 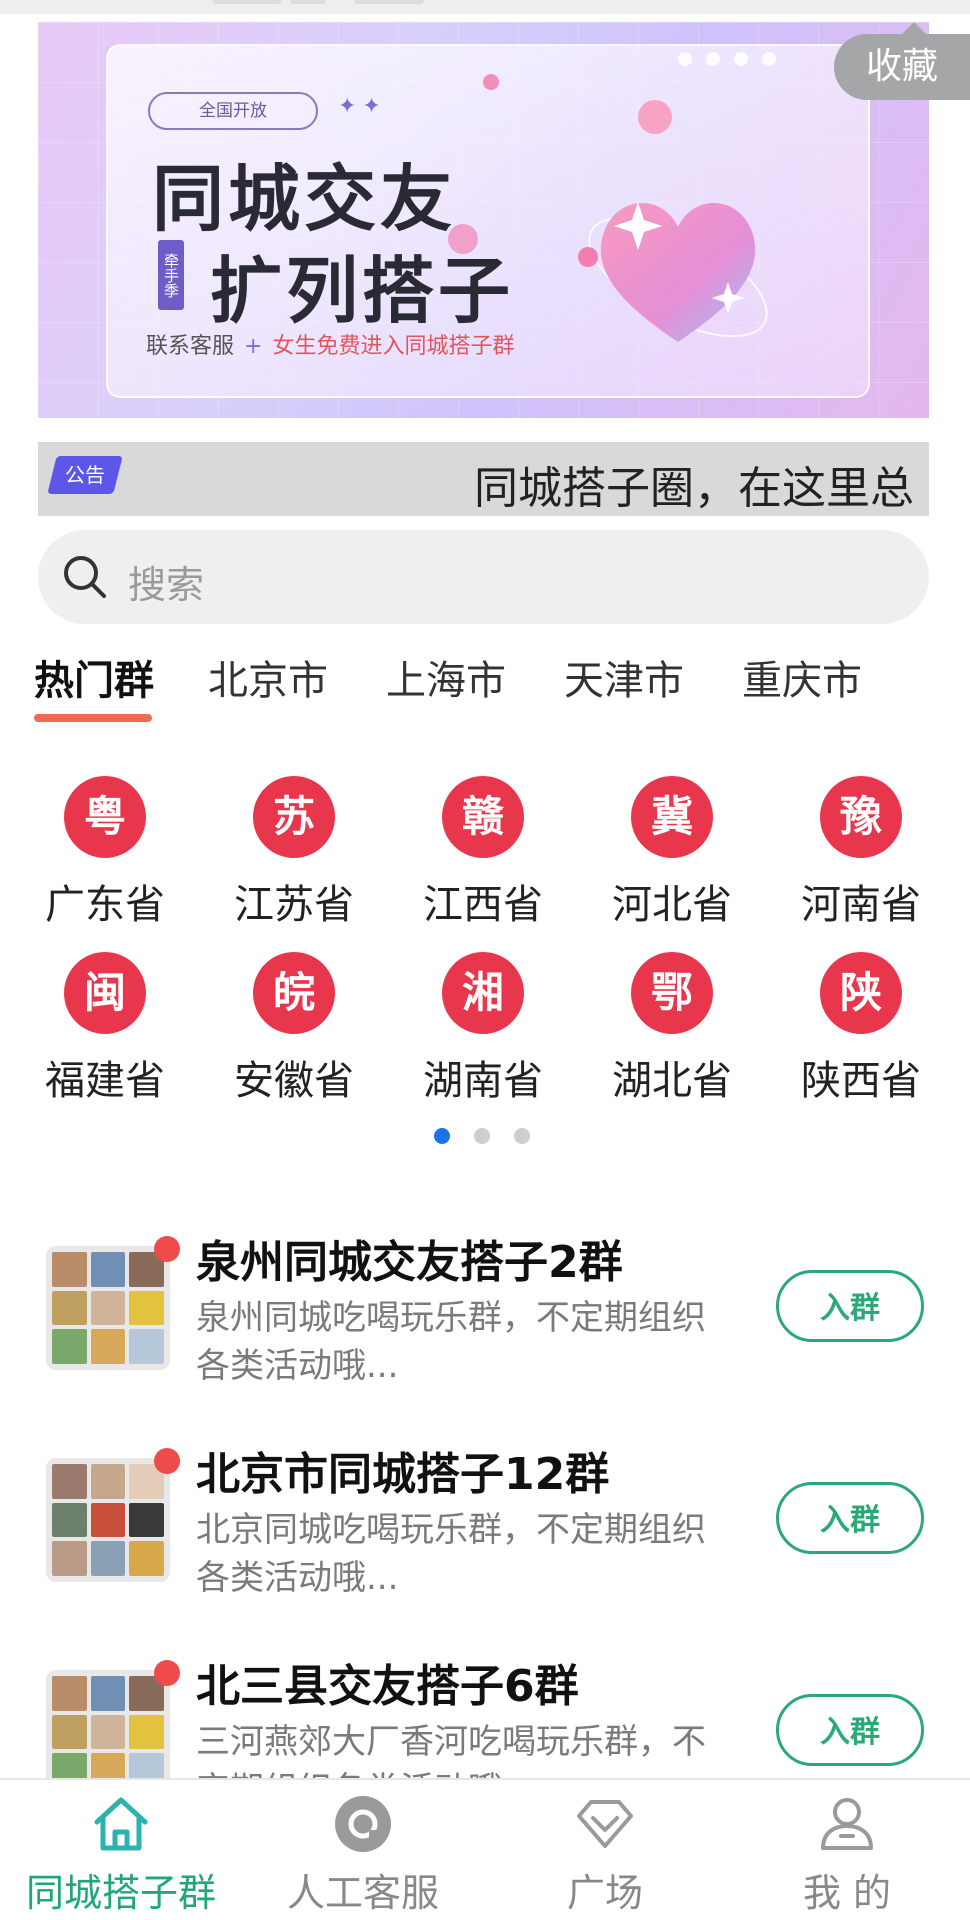 I want to click on heart-icon, so click(x=678, y=272).